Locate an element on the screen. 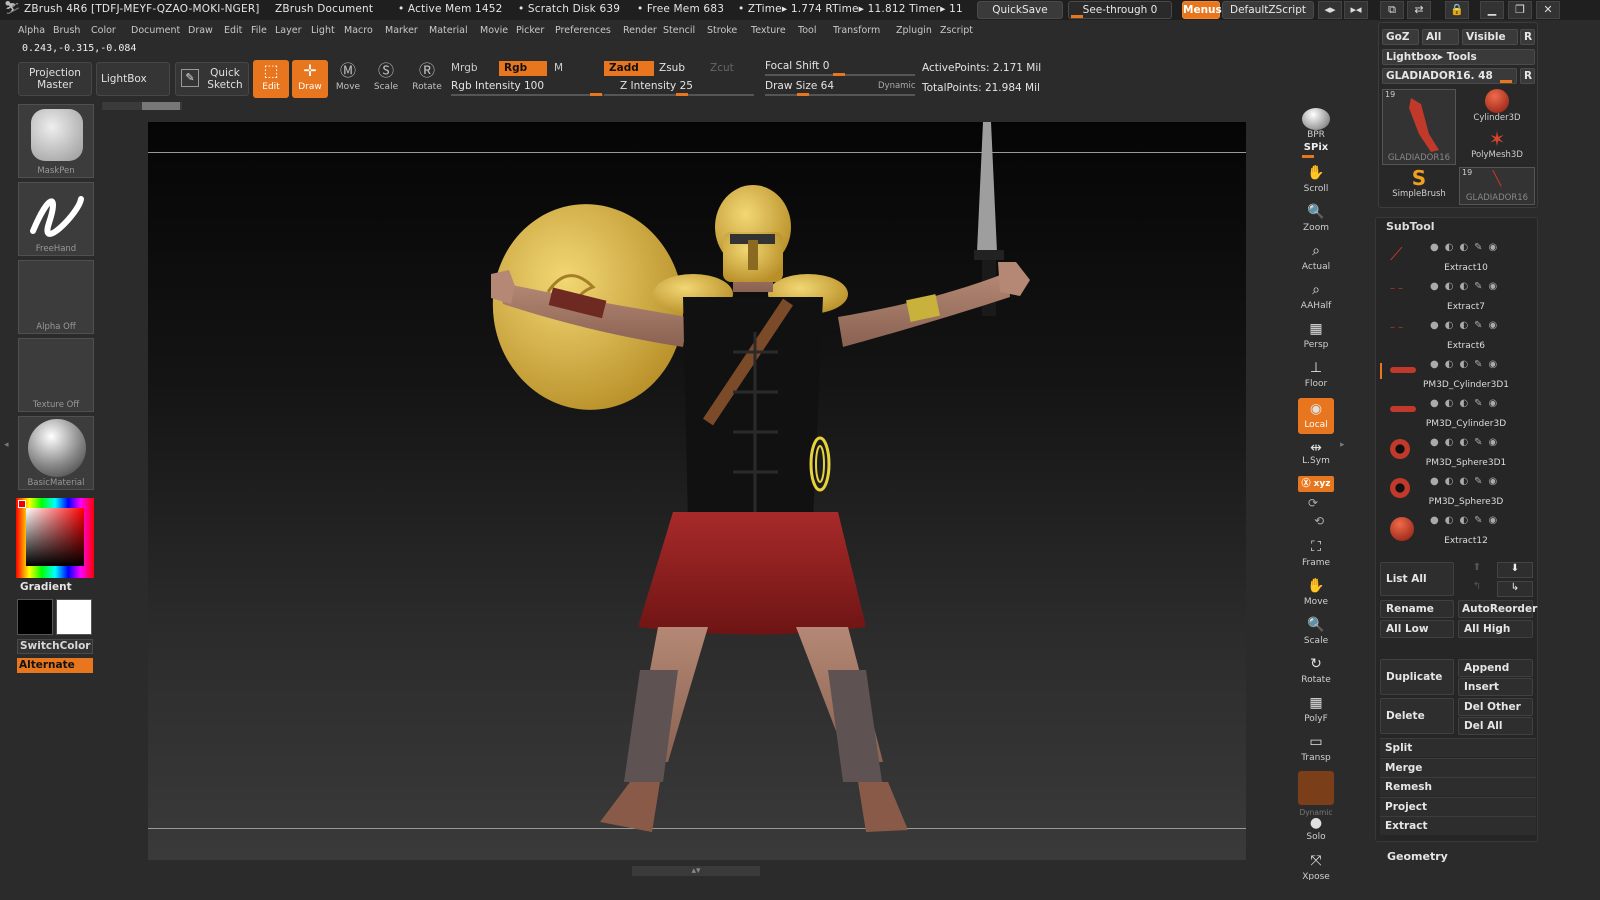  menu-stroke: Stroke is located at coordinates (722, 30).